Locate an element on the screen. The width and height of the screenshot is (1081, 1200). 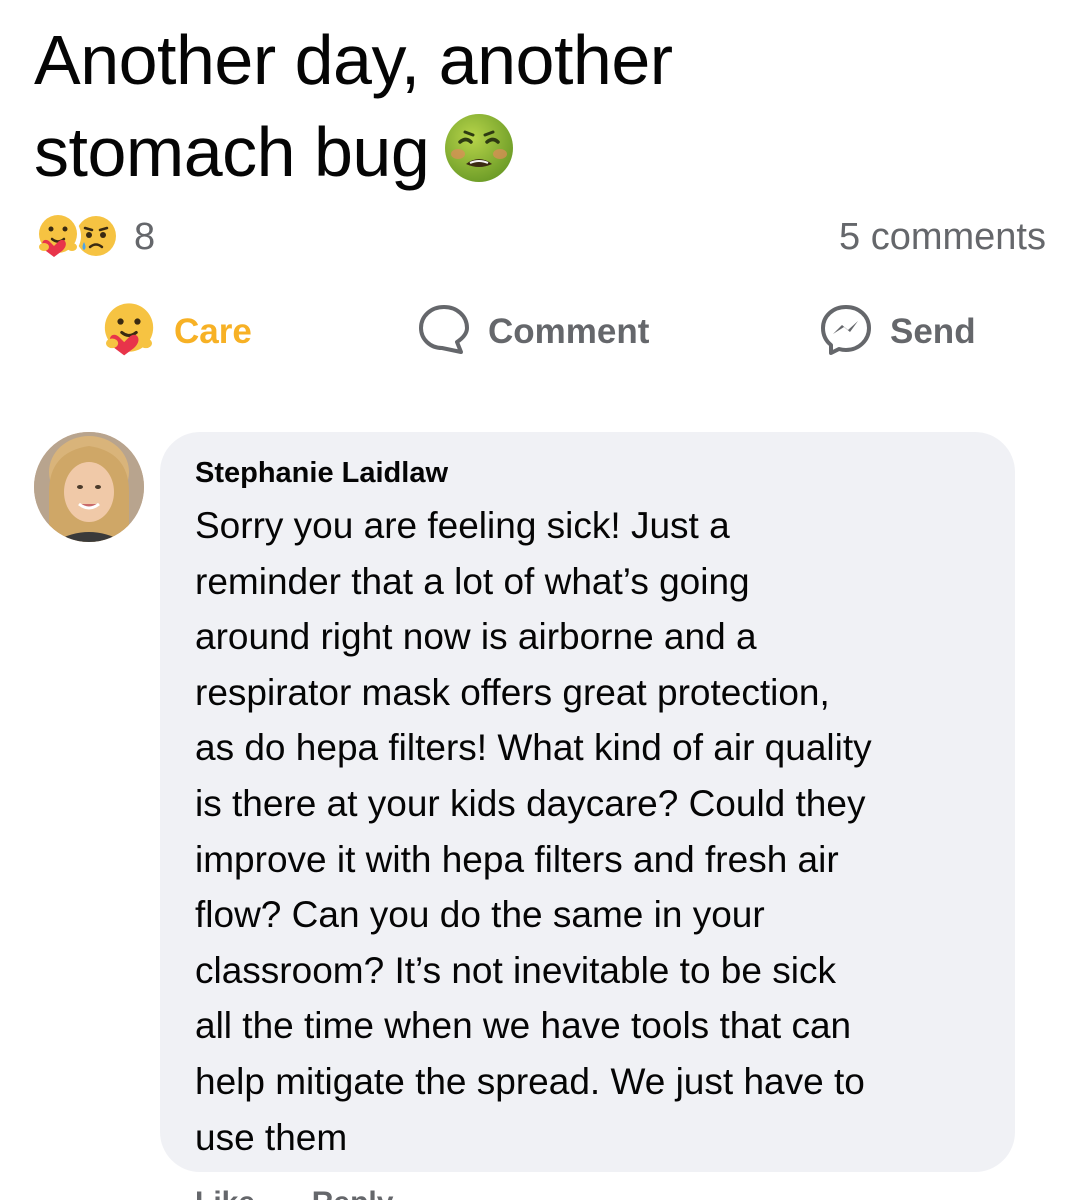
reply-comment-button: Reply is located at coordinates (353, 1193).